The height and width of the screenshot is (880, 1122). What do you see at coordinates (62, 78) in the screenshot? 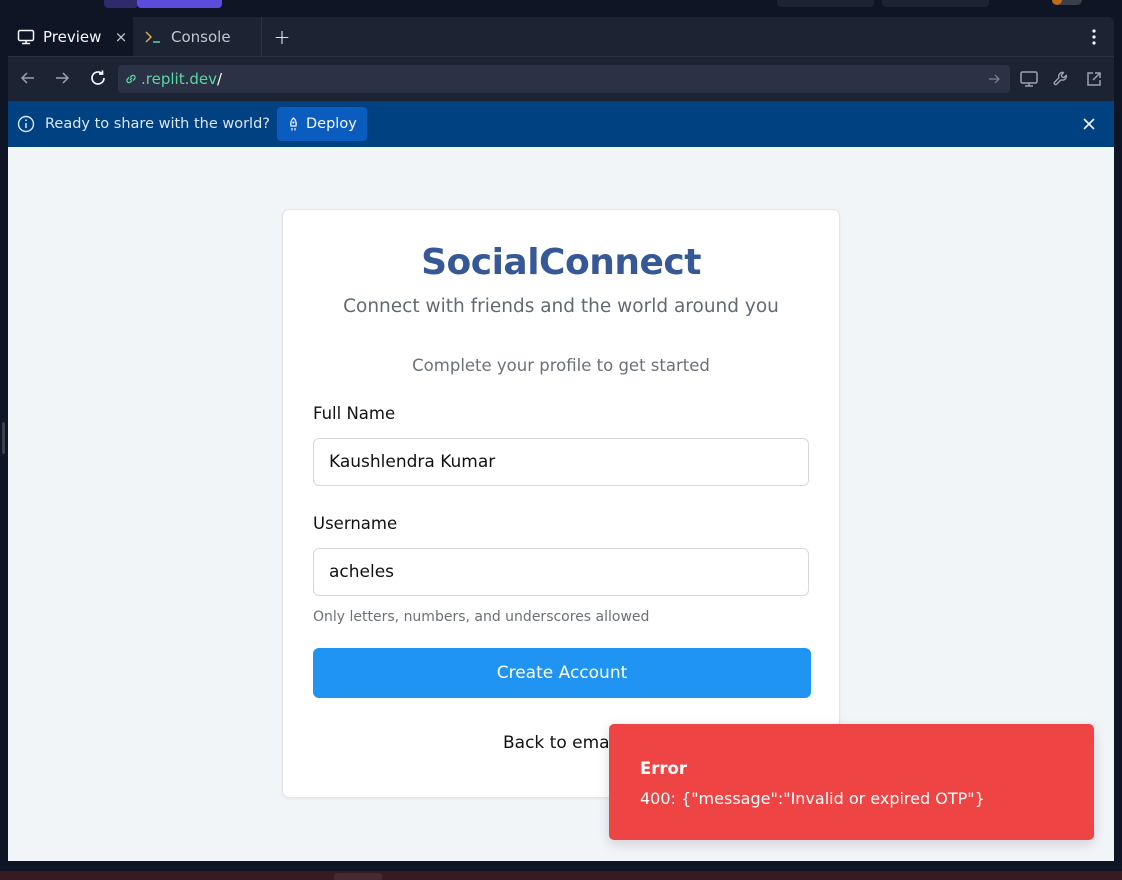
I see `forward-arrow-icon` at bounding box center [62, 78].